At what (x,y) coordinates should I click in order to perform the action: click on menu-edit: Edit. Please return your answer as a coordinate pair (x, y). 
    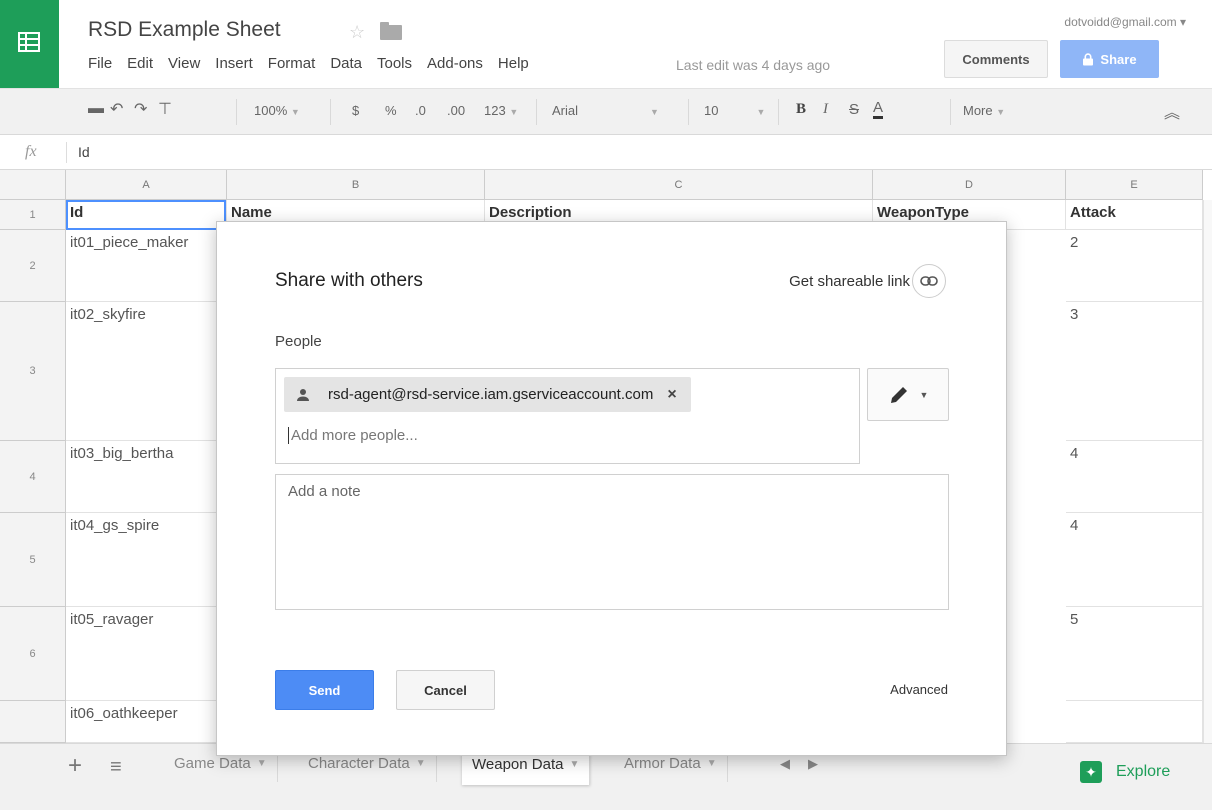
    Looking at the image, I should click on (140, 63).